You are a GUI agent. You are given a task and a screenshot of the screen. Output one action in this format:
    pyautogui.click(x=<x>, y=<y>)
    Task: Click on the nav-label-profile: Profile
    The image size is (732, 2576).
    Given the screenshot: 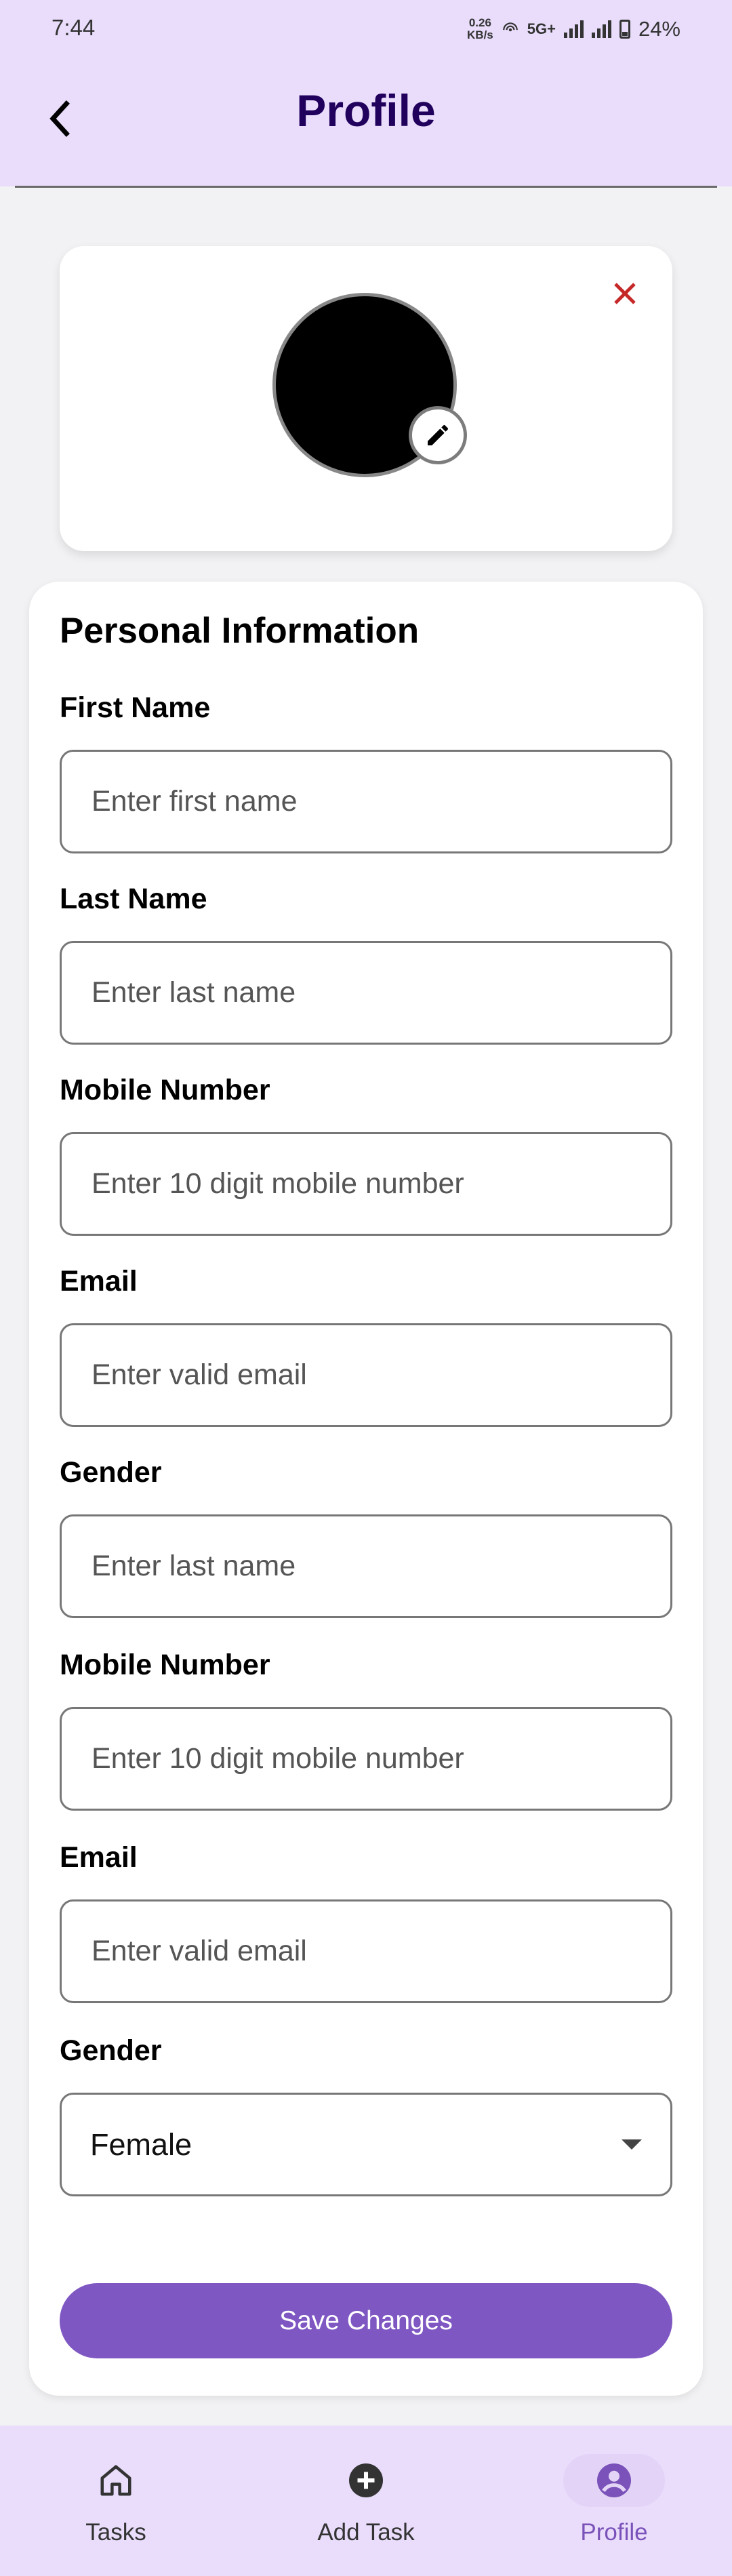 What is the action you would take?
    pyautogui.click(x=614, y=2532)
    